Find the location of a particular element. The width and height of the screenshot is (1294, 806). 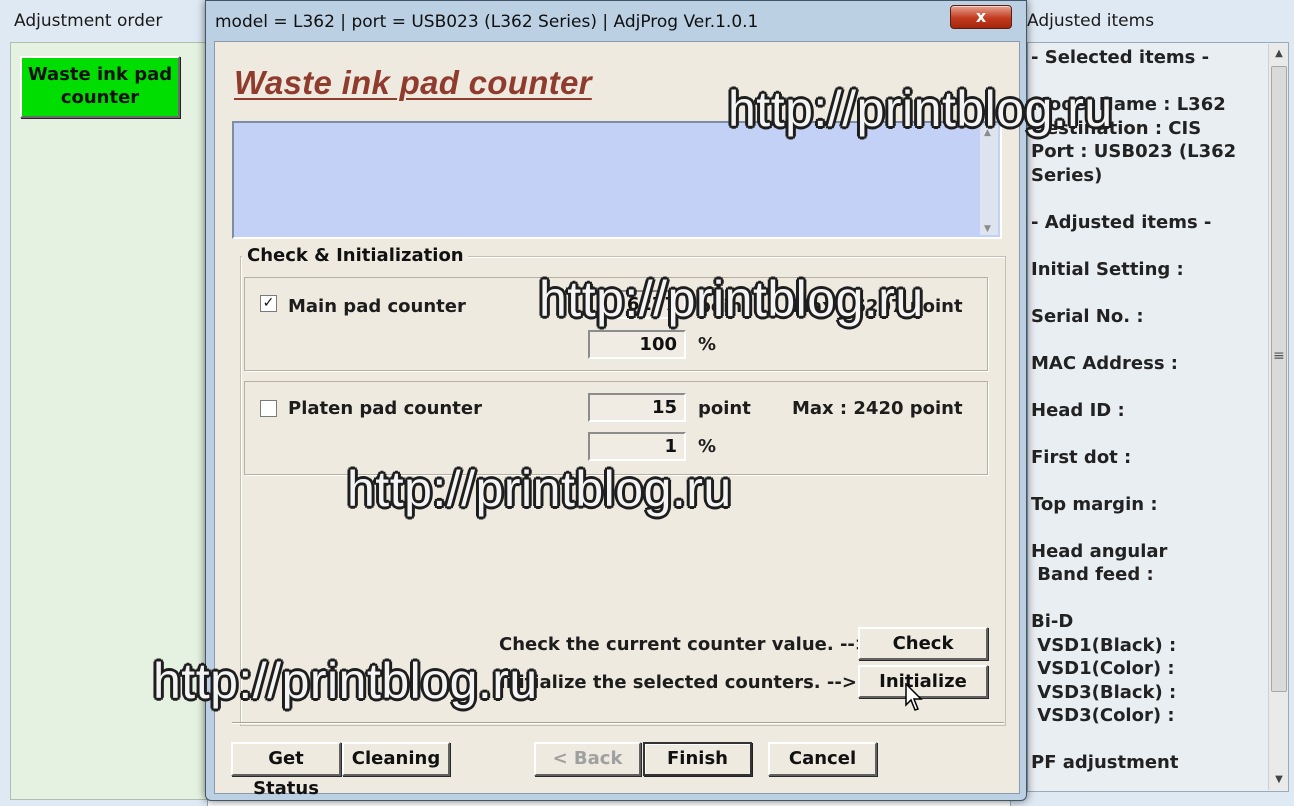

get-status-button: Get Status is located at coordinates (286, 770).